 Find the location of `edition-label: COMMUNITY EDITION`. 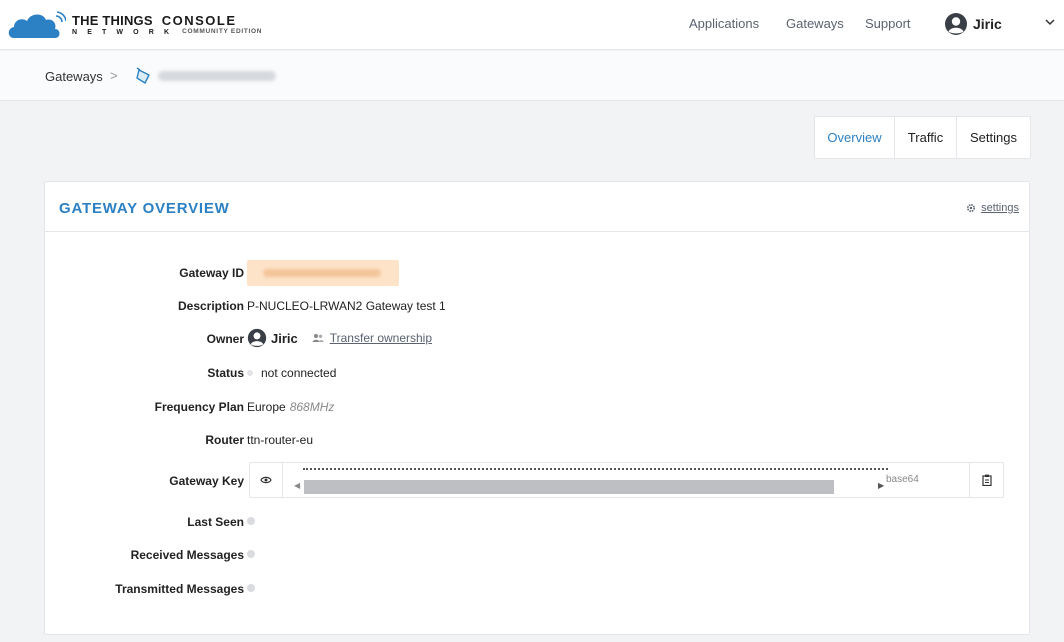

edition-label: COMMUNITY EDITION is located at coordinates (222, 31).